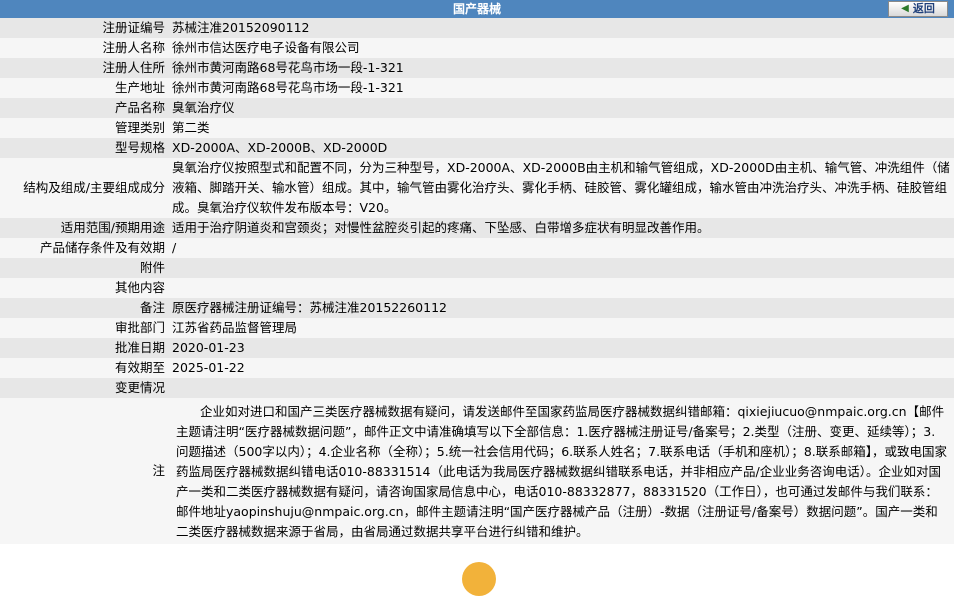 The height and width of the screenshot is (596, 954). Describe the element at coordinates (561, 308) in the screenshot. I see `field-value: 原医疗器械注册证编号：苏械注准20152260112` at that location.